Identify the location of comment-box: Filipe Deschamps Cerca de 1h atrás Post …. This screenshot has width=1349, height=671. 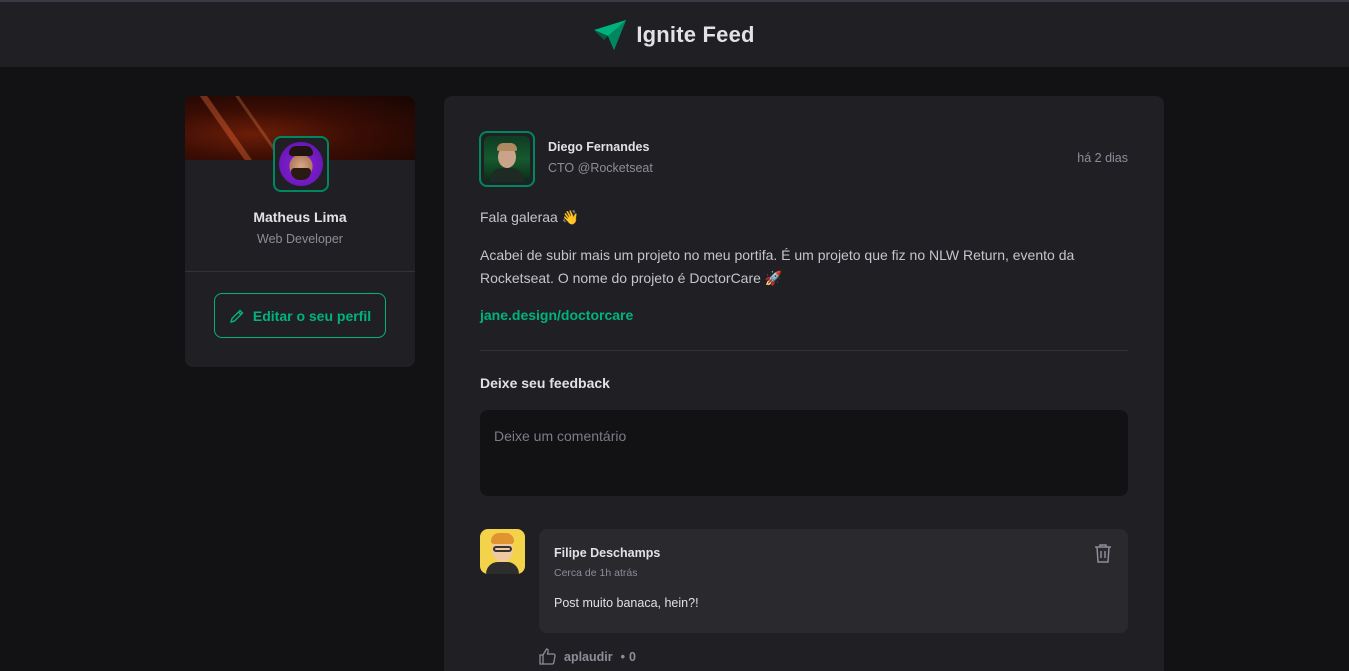
(833, 581).